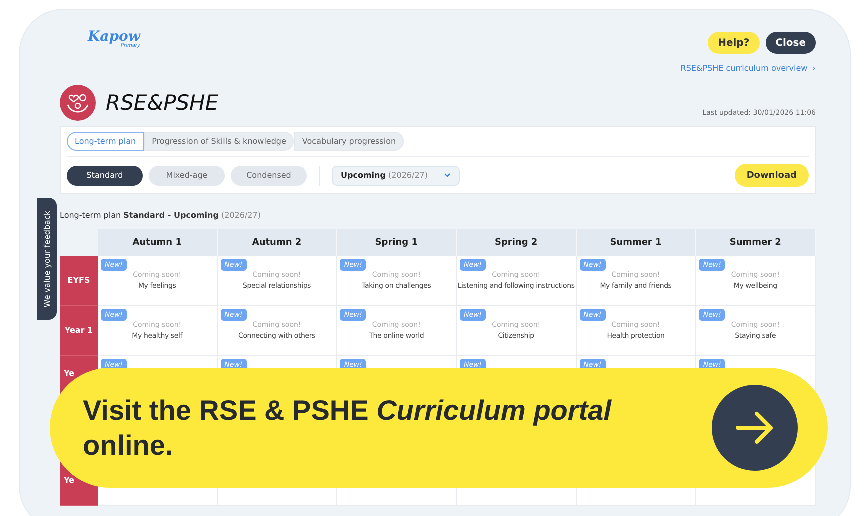 Image resolution: width=866 pixels, height=516 pixels. What do you see at coordinates (105, 176) in the screenshot?
I see `plan-type-button: Standard` at bounding box center [105, 176].